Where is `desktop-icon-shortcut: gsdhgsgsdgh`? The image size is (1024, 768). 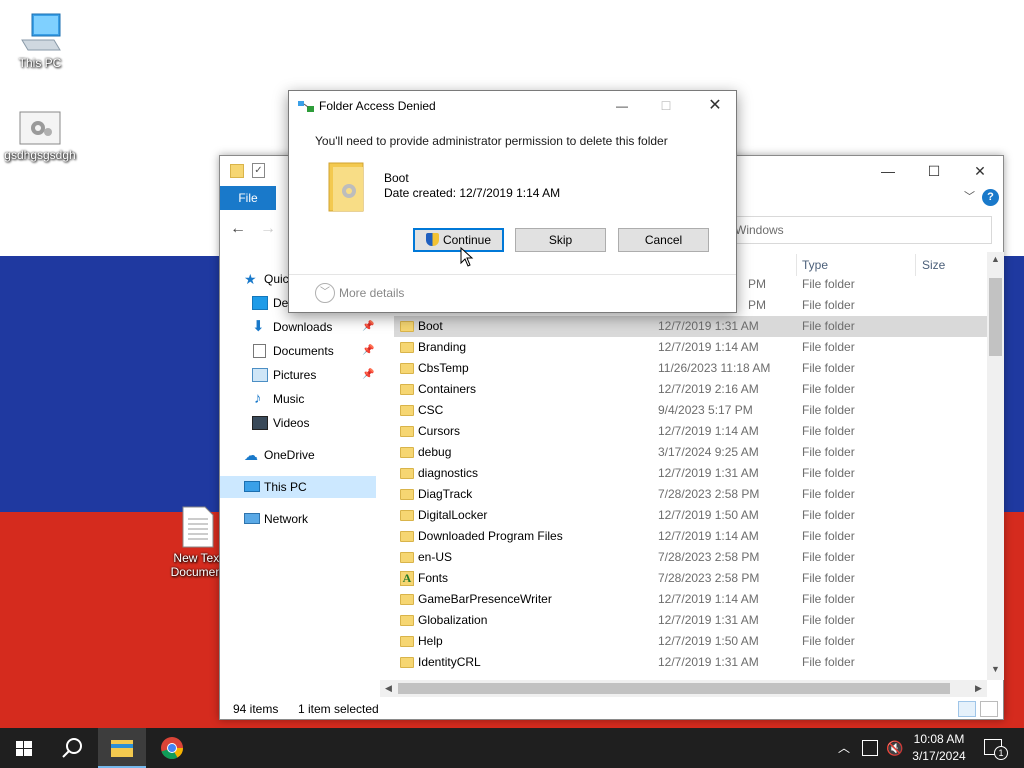
desktop-icon-shortcut: gsdhgsgsdgh is located at coordinates (40, 136).